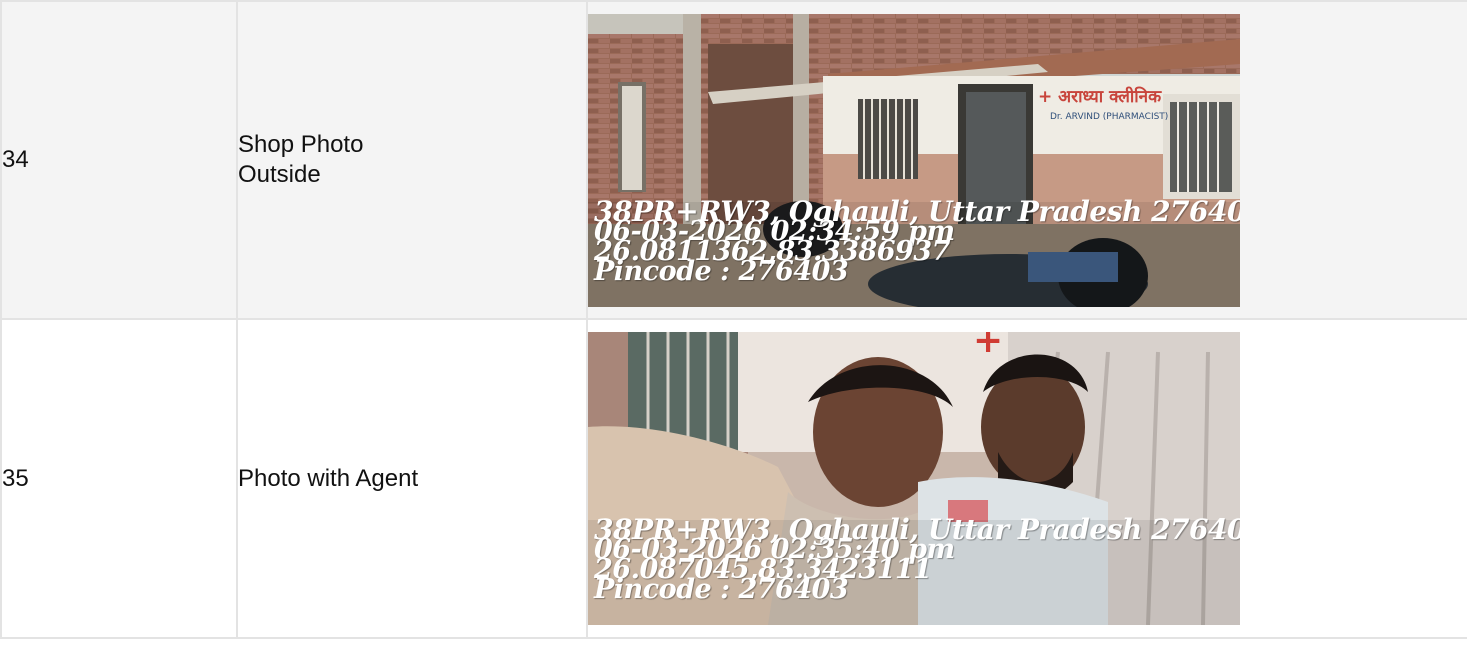  Describe the element at coordinates (412, 160) in the screenshot. I see `row-label-cell: Shop Photo Outside` at that location.